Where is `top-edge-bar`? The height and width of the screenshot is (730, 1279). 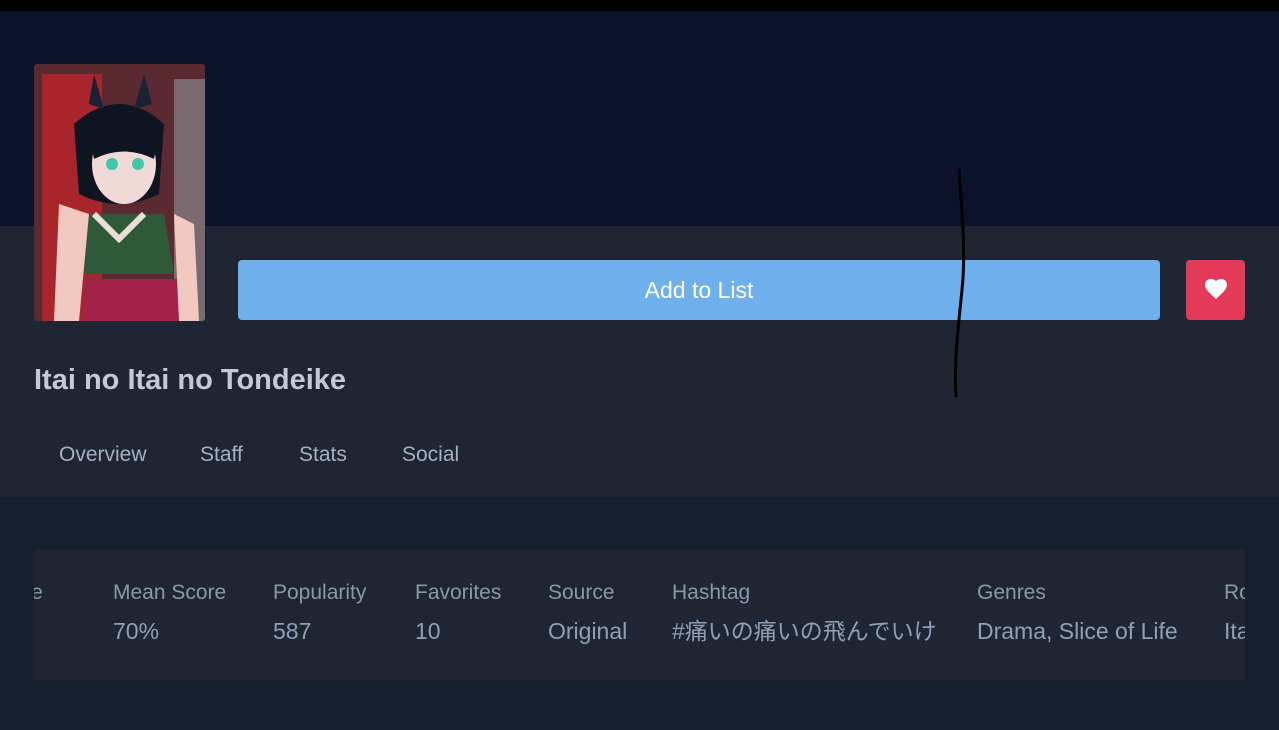 top-edge-bar is located at coordinates (639, 5).